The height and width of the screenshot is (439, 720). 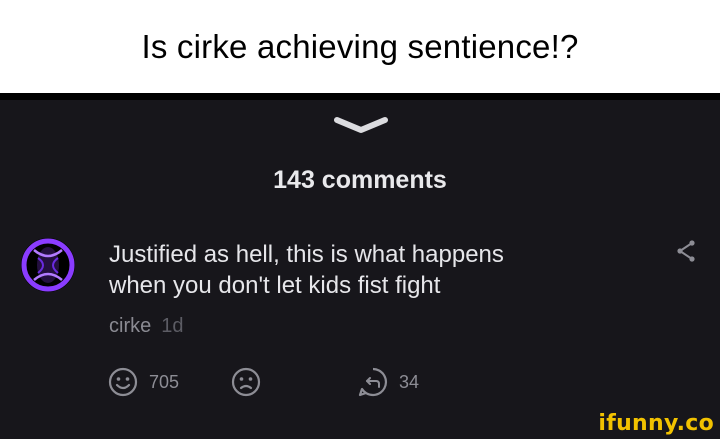 I want to click on chevron-down-icon, so click(x=361, y=125).